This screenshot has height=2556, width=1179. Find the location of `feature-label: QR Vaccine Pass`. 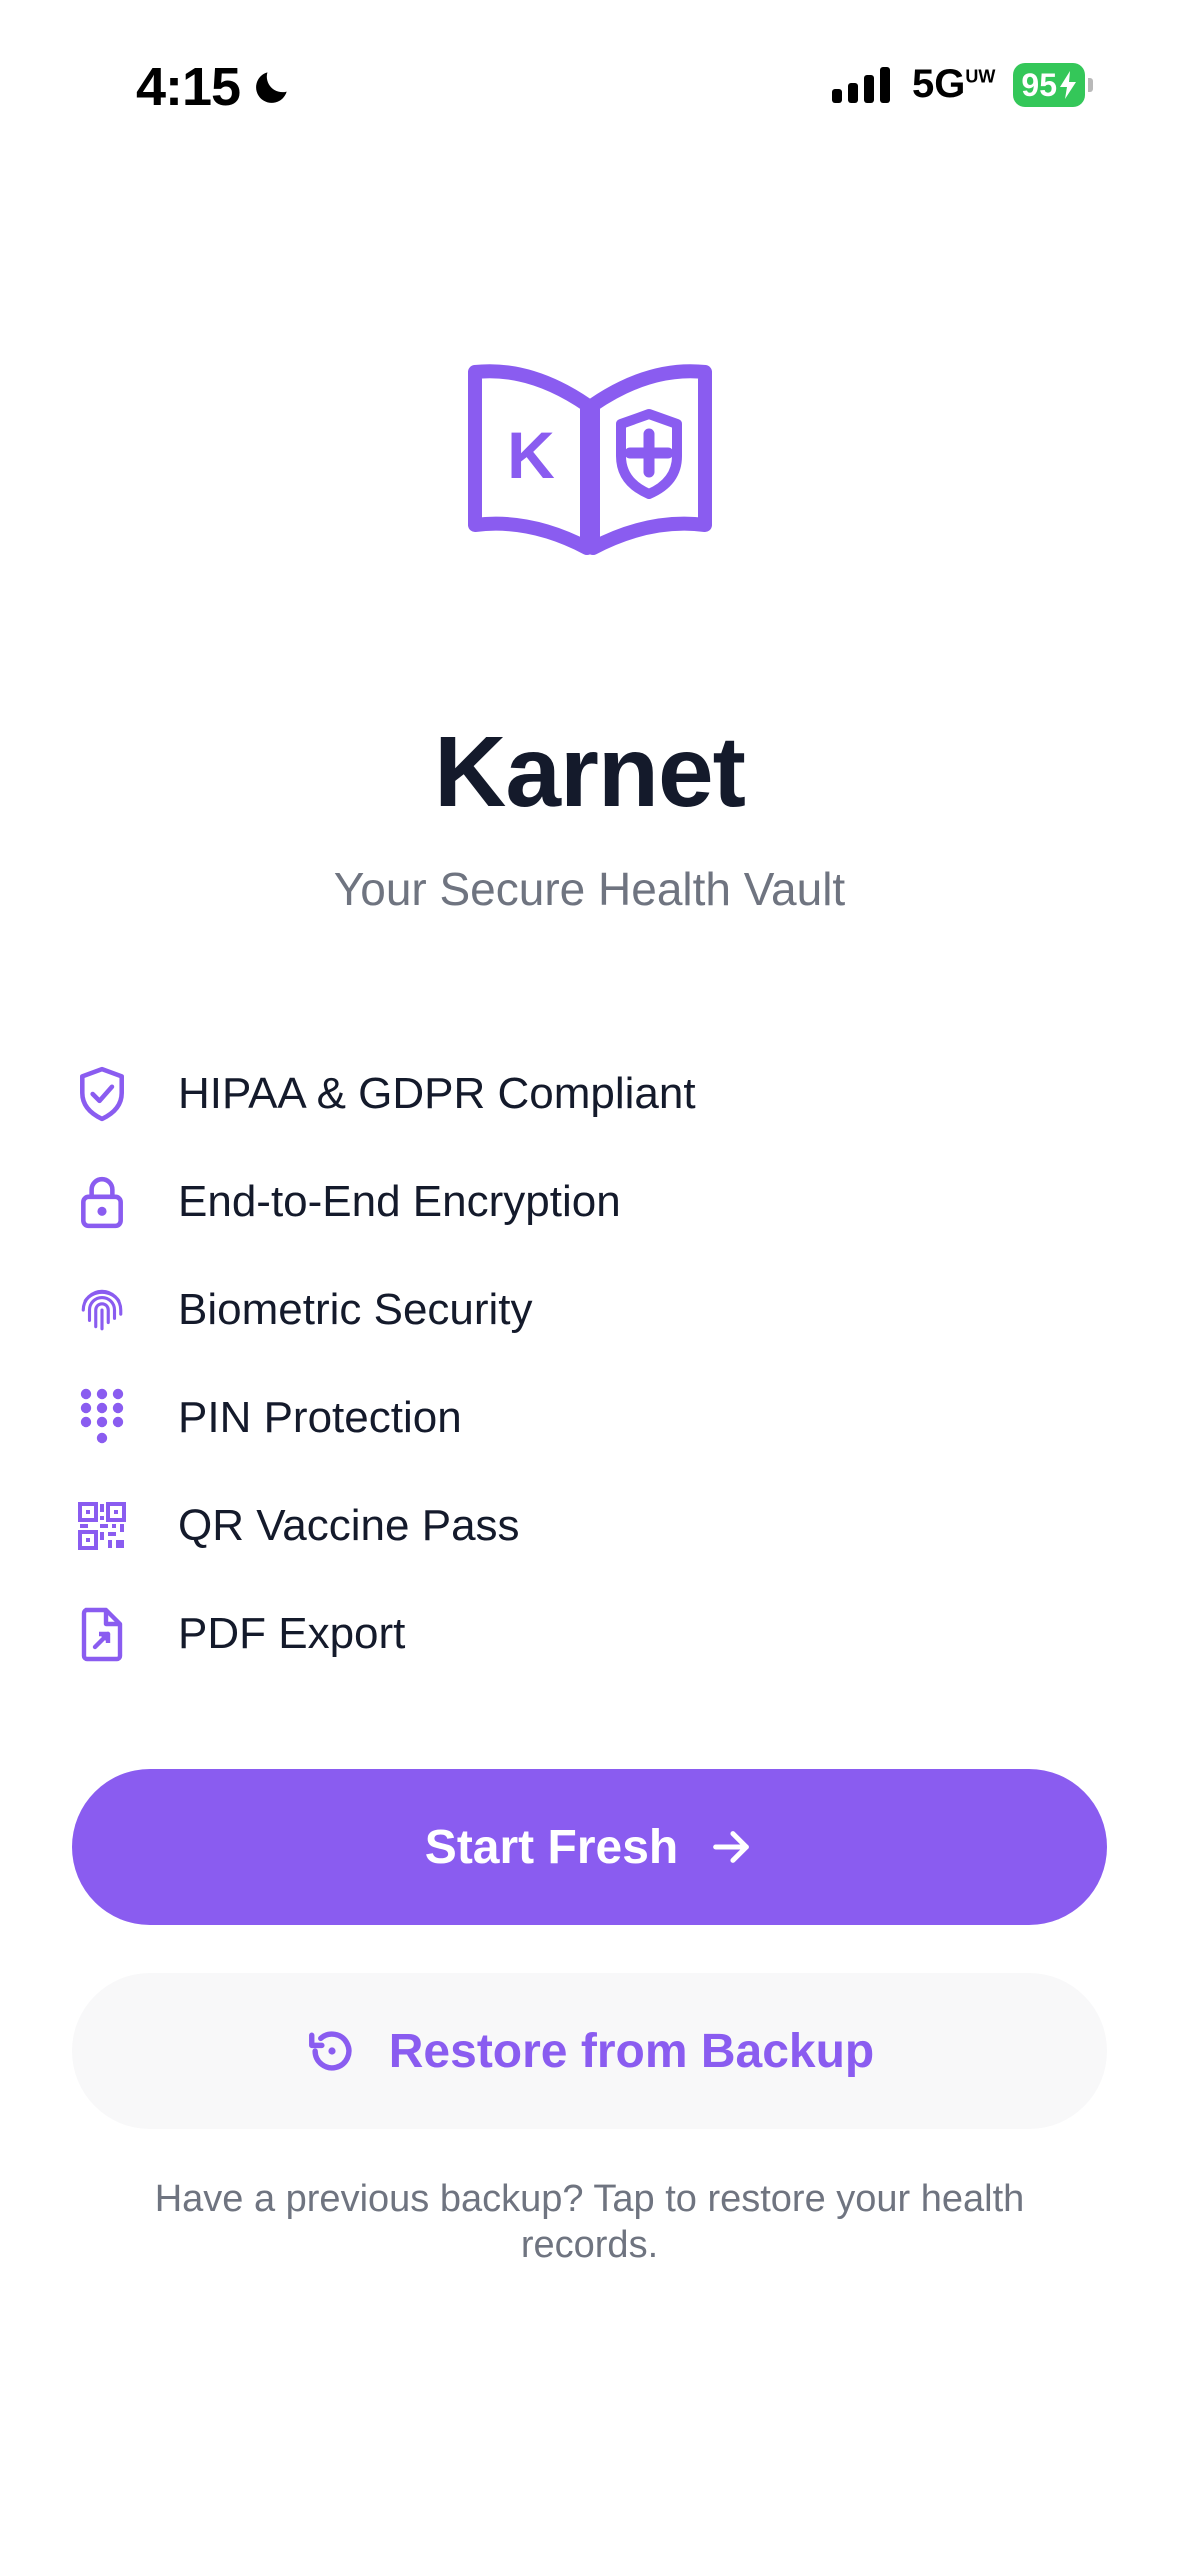

feature-label: QR Vaccine Pass is located at coordinates (349, 1525).